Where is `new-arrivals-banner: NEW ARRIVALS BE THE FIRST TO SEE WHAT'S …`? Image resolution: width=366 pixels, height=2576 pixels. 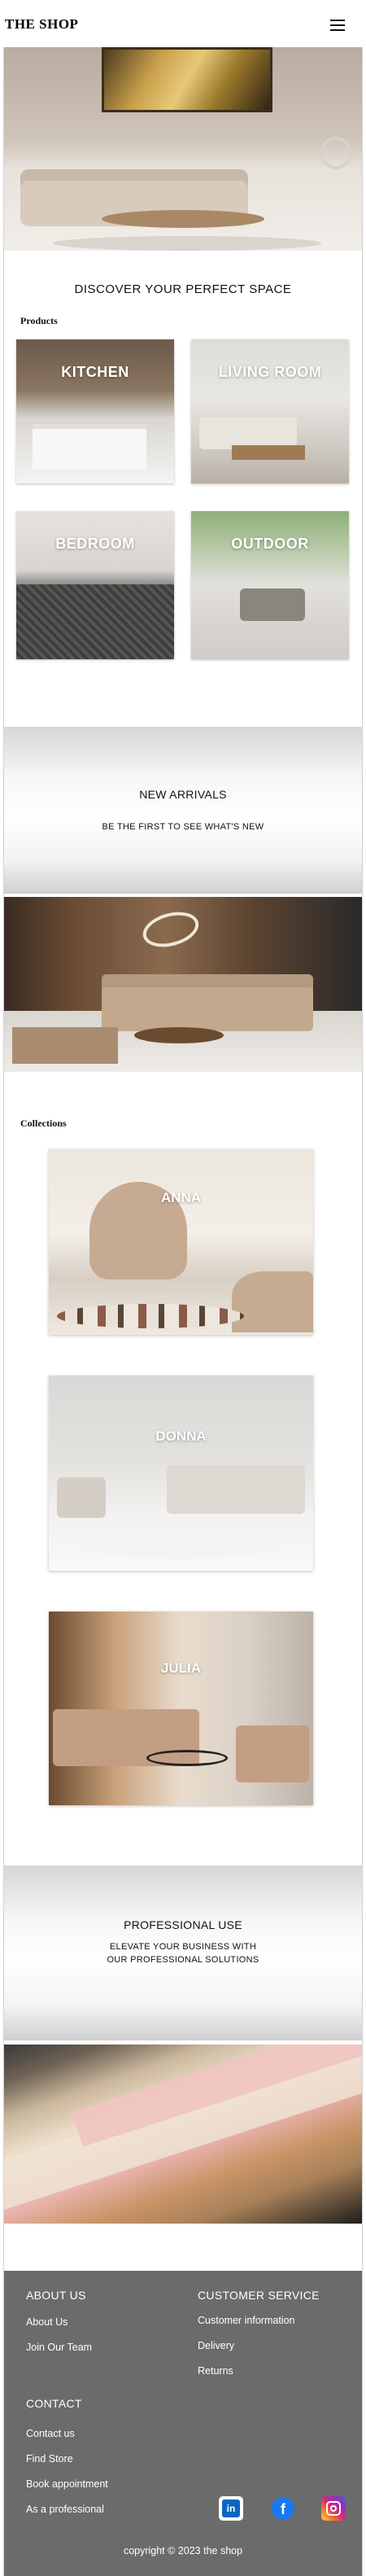
new-arrivals-banner: NEW ARRIVALS BE THE FIRST TO SEE WHAT'S … is located at coordinates (183, 810).